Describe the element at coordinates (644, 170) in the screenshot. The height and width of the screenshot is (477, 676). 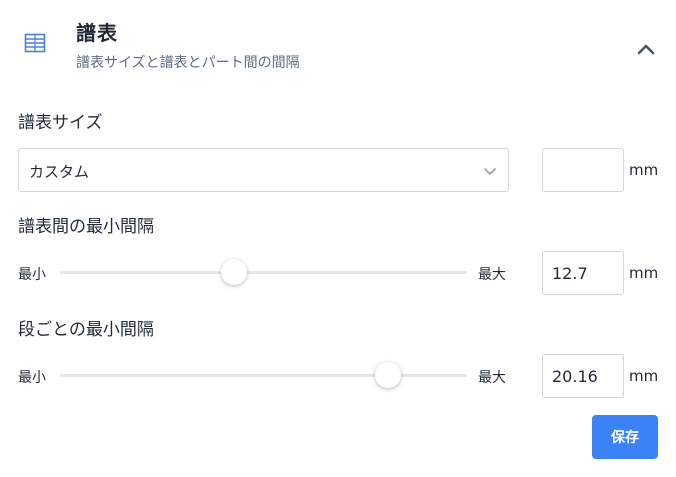
I see `staff-size-unit: mm` at that location.